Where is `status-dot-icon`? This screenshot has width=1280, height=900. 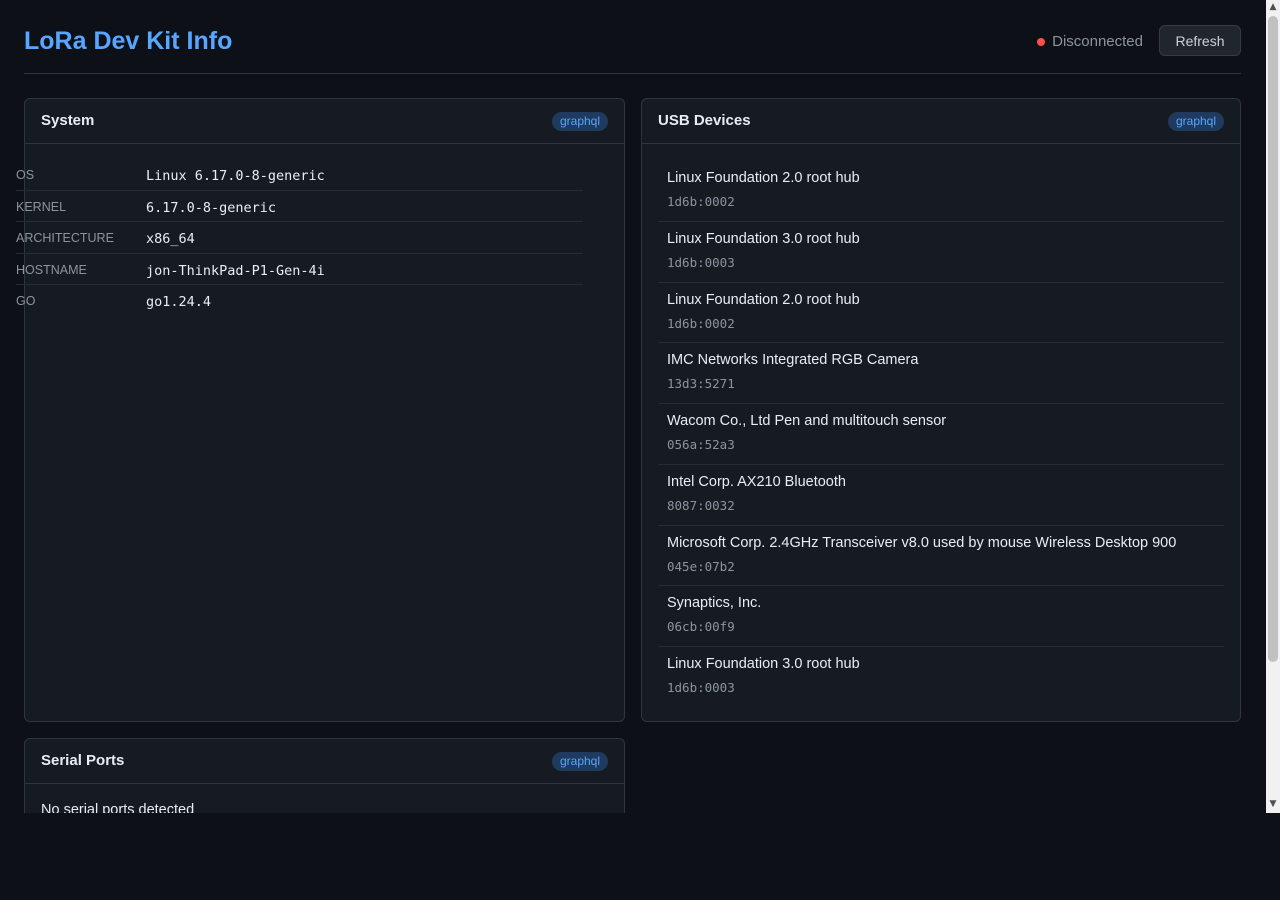 status-dot-icon is located at coordinates (1041, 41).